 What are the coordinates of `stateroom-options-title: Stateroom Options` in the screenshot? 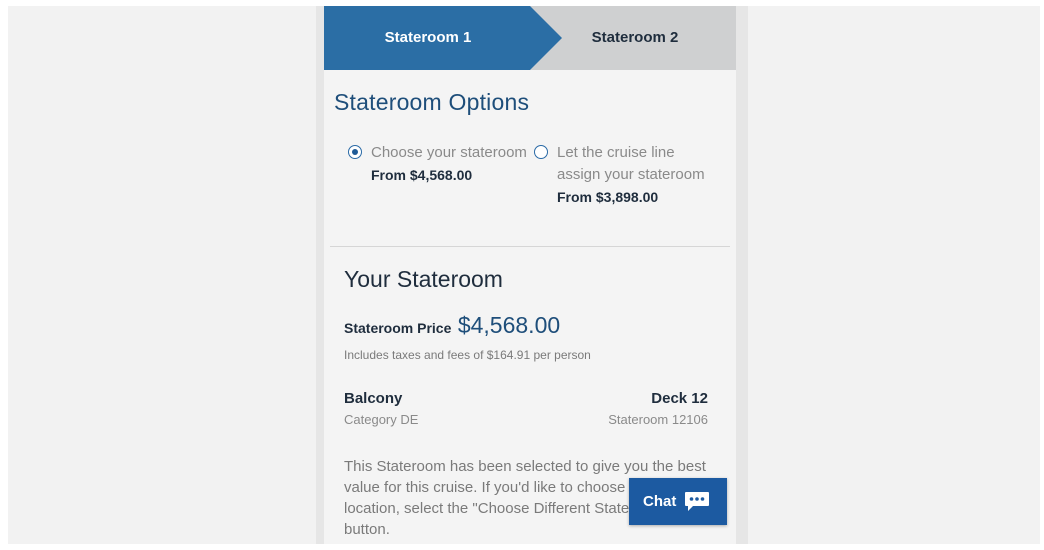 It's located at (432, 102).